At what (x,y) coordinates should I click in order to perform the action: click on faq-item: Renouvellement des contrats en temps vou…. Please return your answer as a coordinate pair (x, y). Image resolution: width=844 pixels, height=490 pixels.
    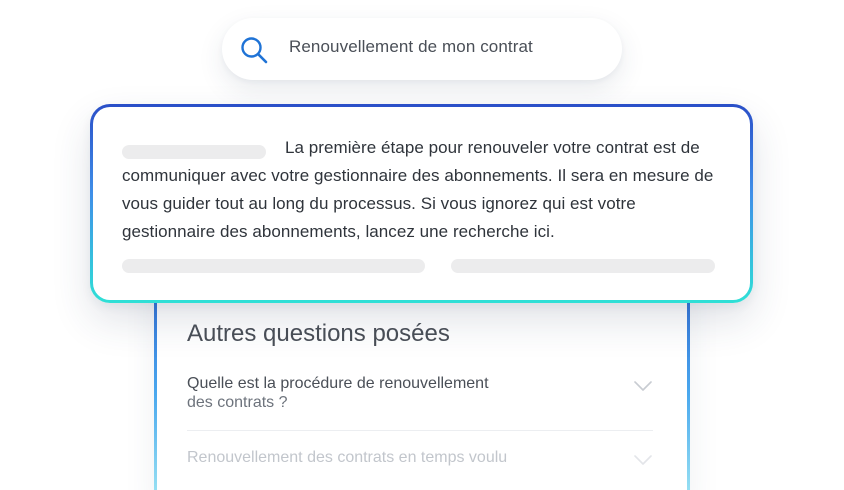
    Looking at the image, I should click on (420, 463).